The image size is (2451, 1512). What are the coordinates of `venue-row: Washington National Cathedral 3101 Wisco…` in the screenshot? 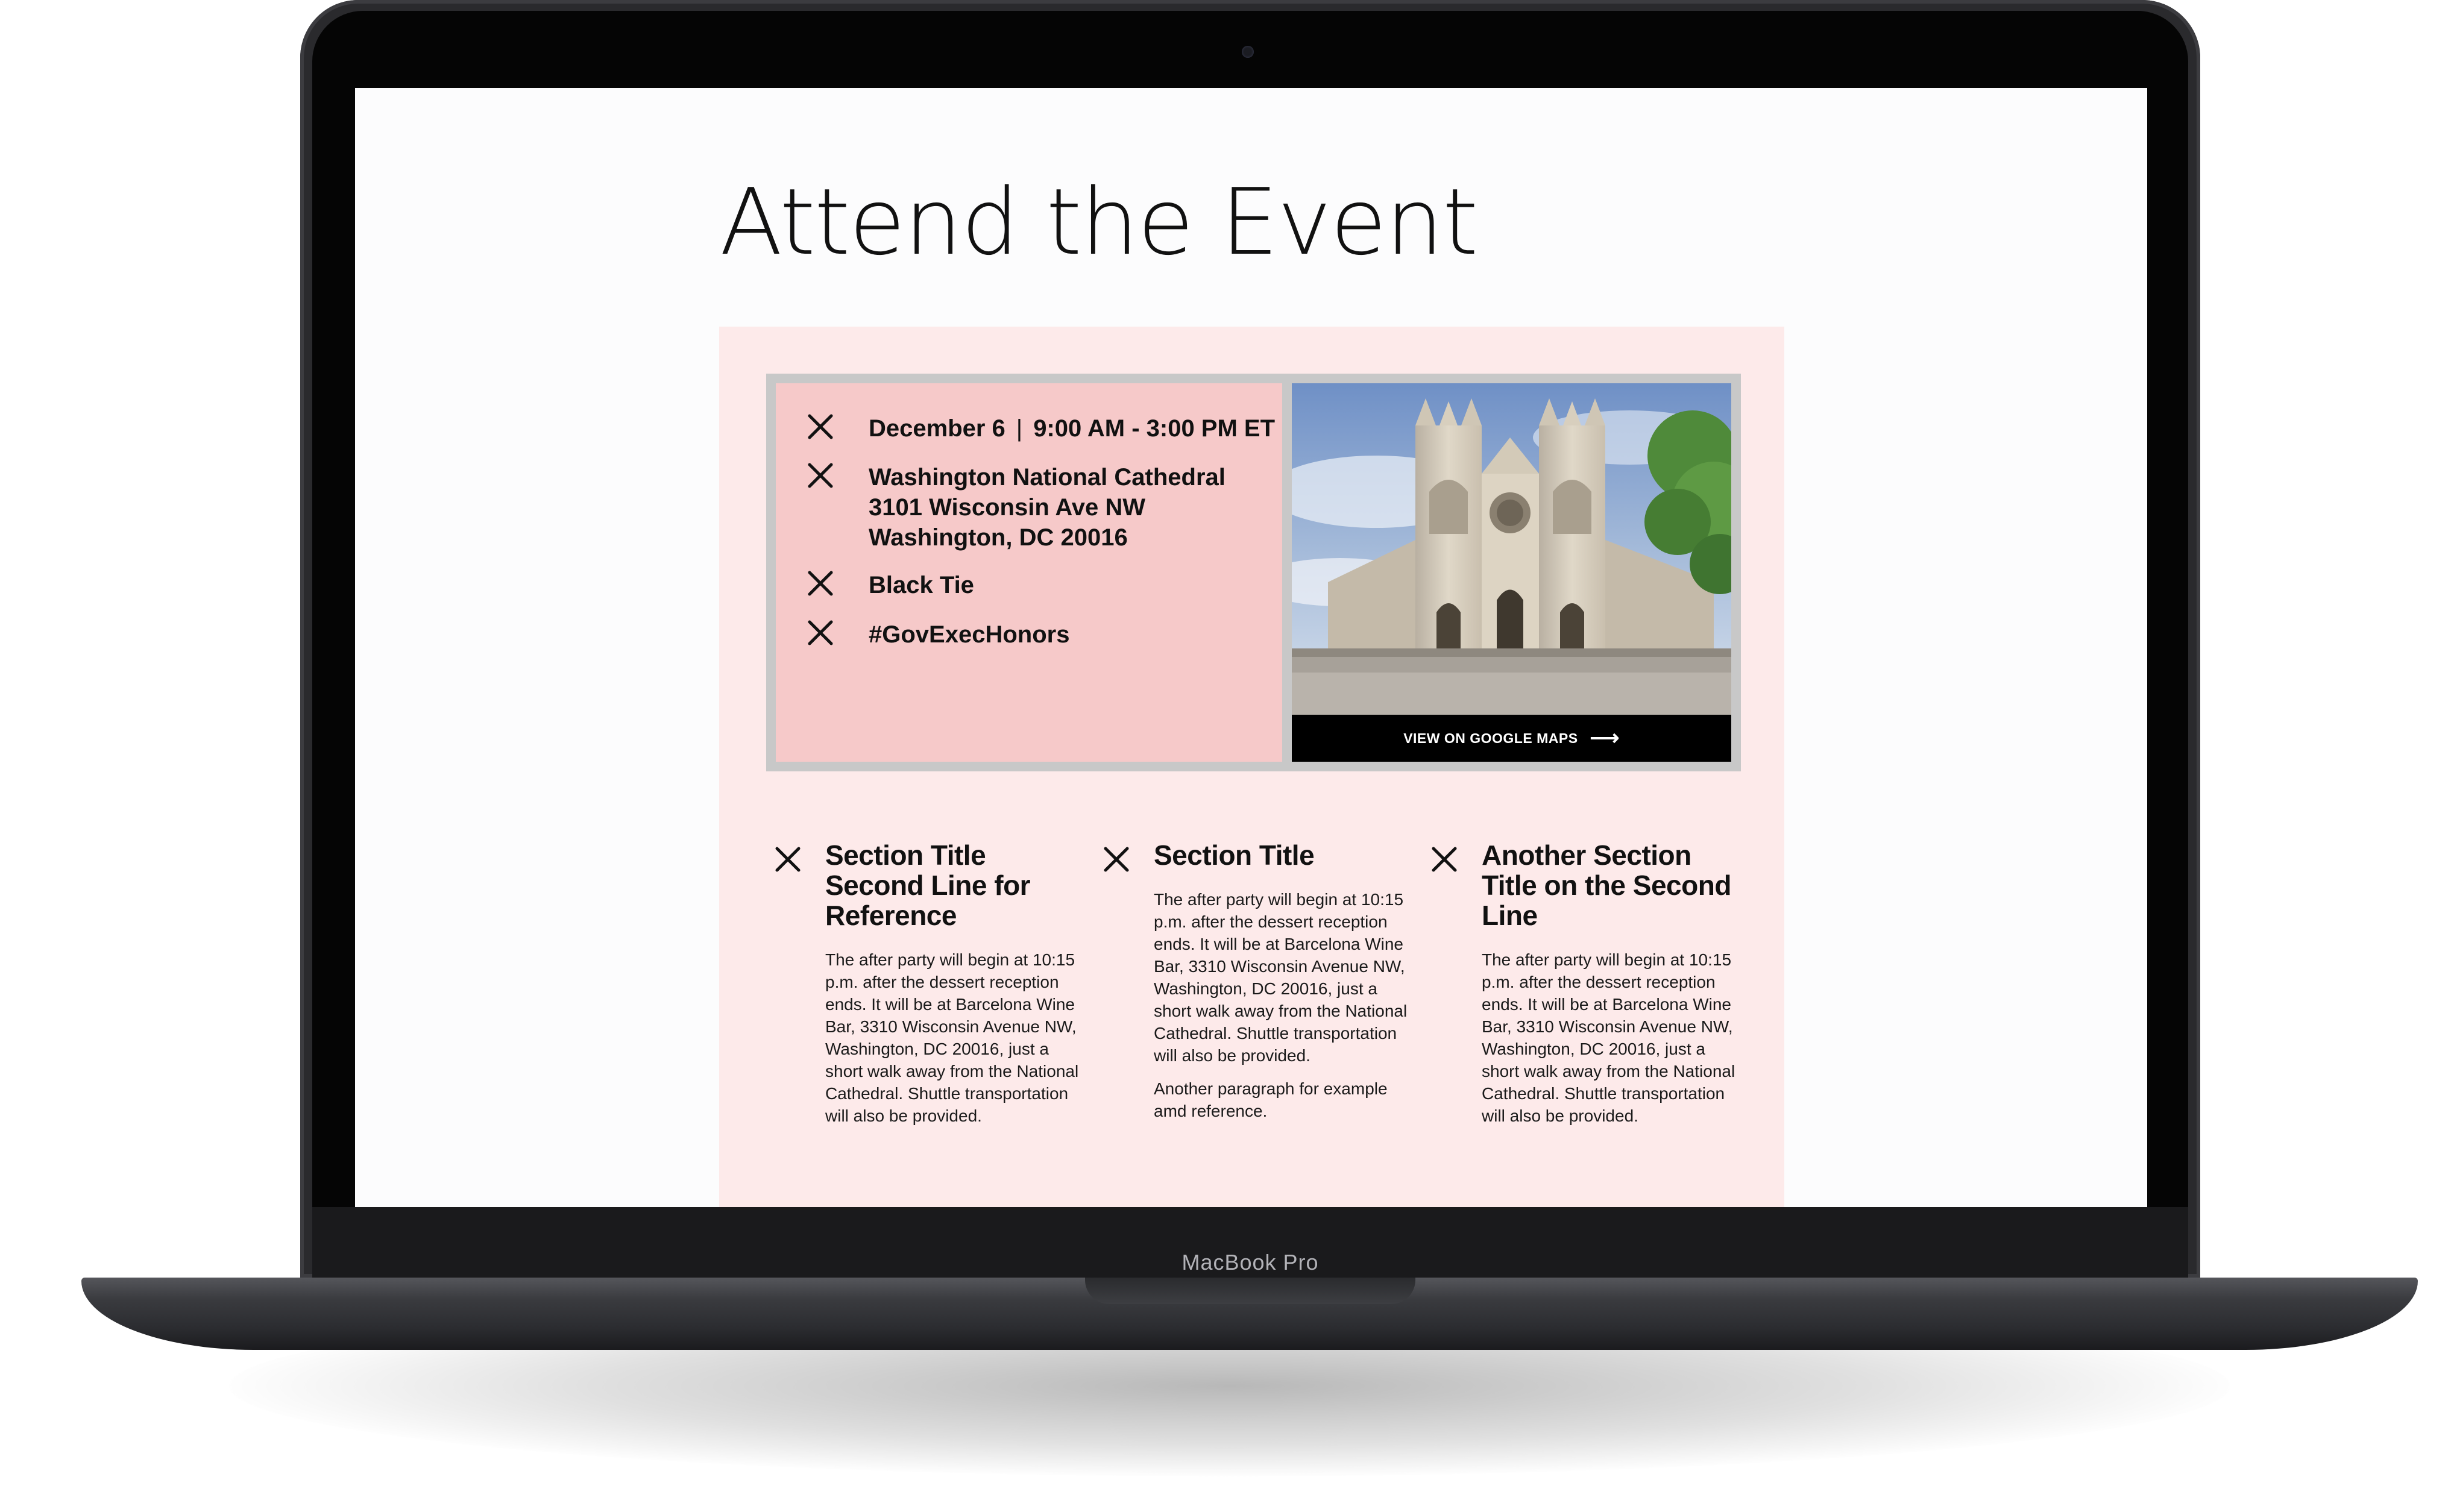 It's located at (1016, 507).